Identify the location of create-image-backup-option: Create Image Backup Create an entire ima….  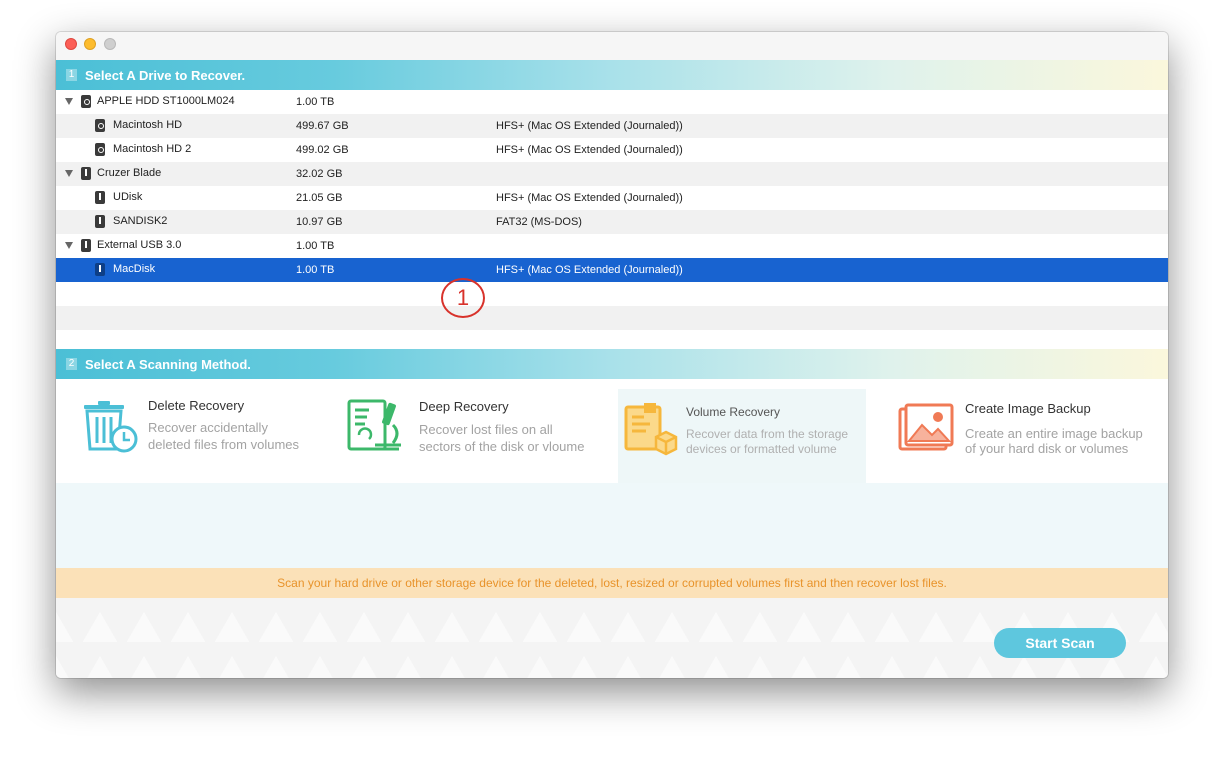
(1017, 431).